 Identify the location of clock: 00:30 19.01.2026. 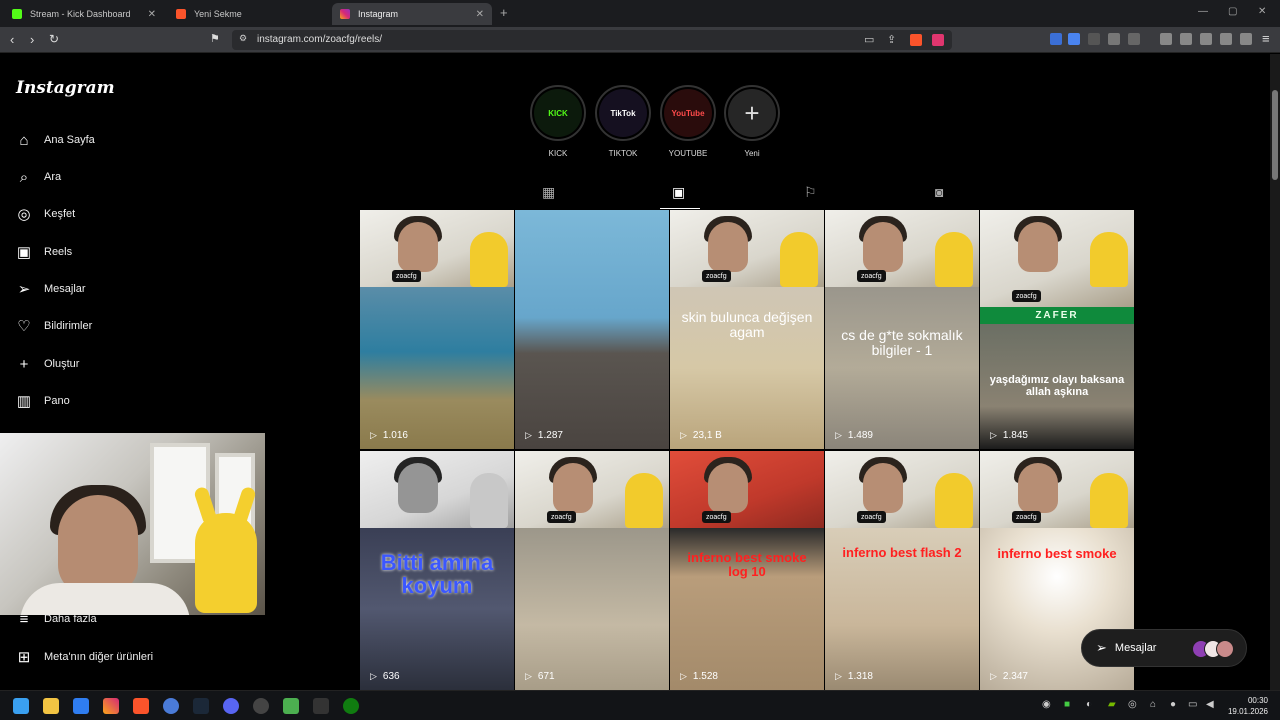
(1248, 706).